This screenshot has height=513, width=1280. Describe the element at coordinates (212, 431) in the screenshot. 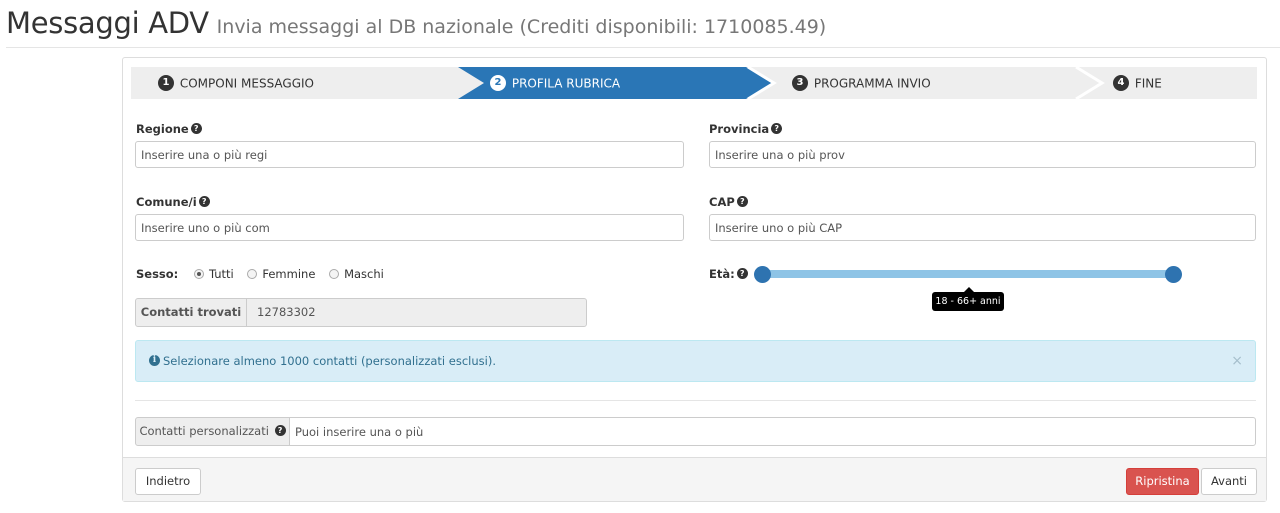

I see `contatti-personalizzati-label: Contatti personalizzati ?` at that location.